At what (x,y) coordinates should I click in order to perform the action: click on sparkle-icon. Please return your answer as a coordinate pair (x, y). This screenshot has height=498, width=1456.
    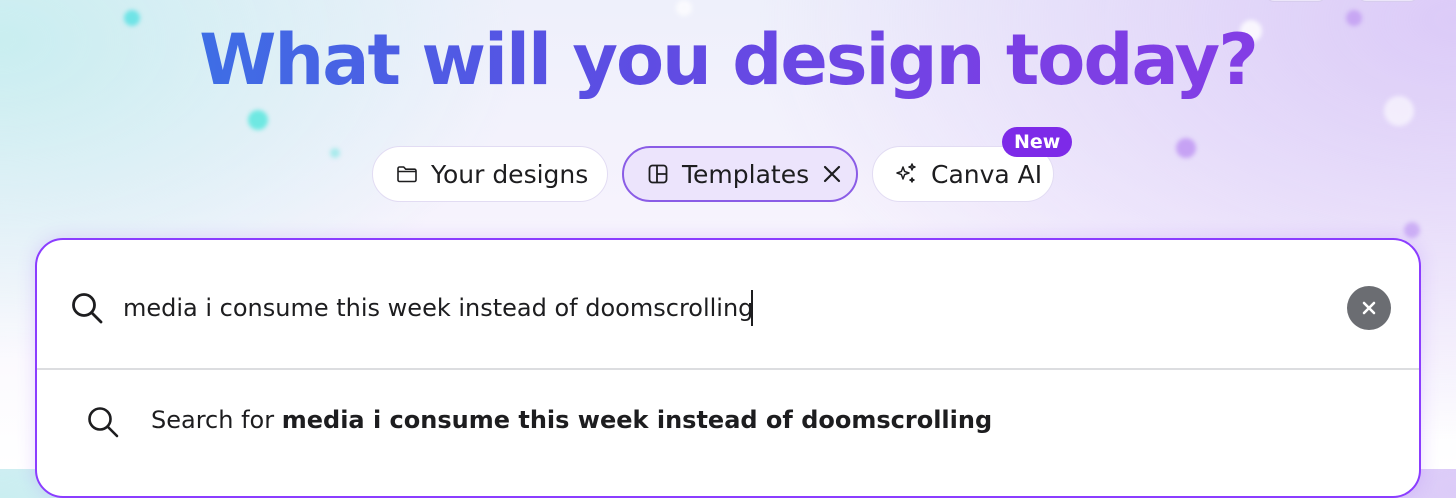
    Looking at the image, I should click on (906, 173).